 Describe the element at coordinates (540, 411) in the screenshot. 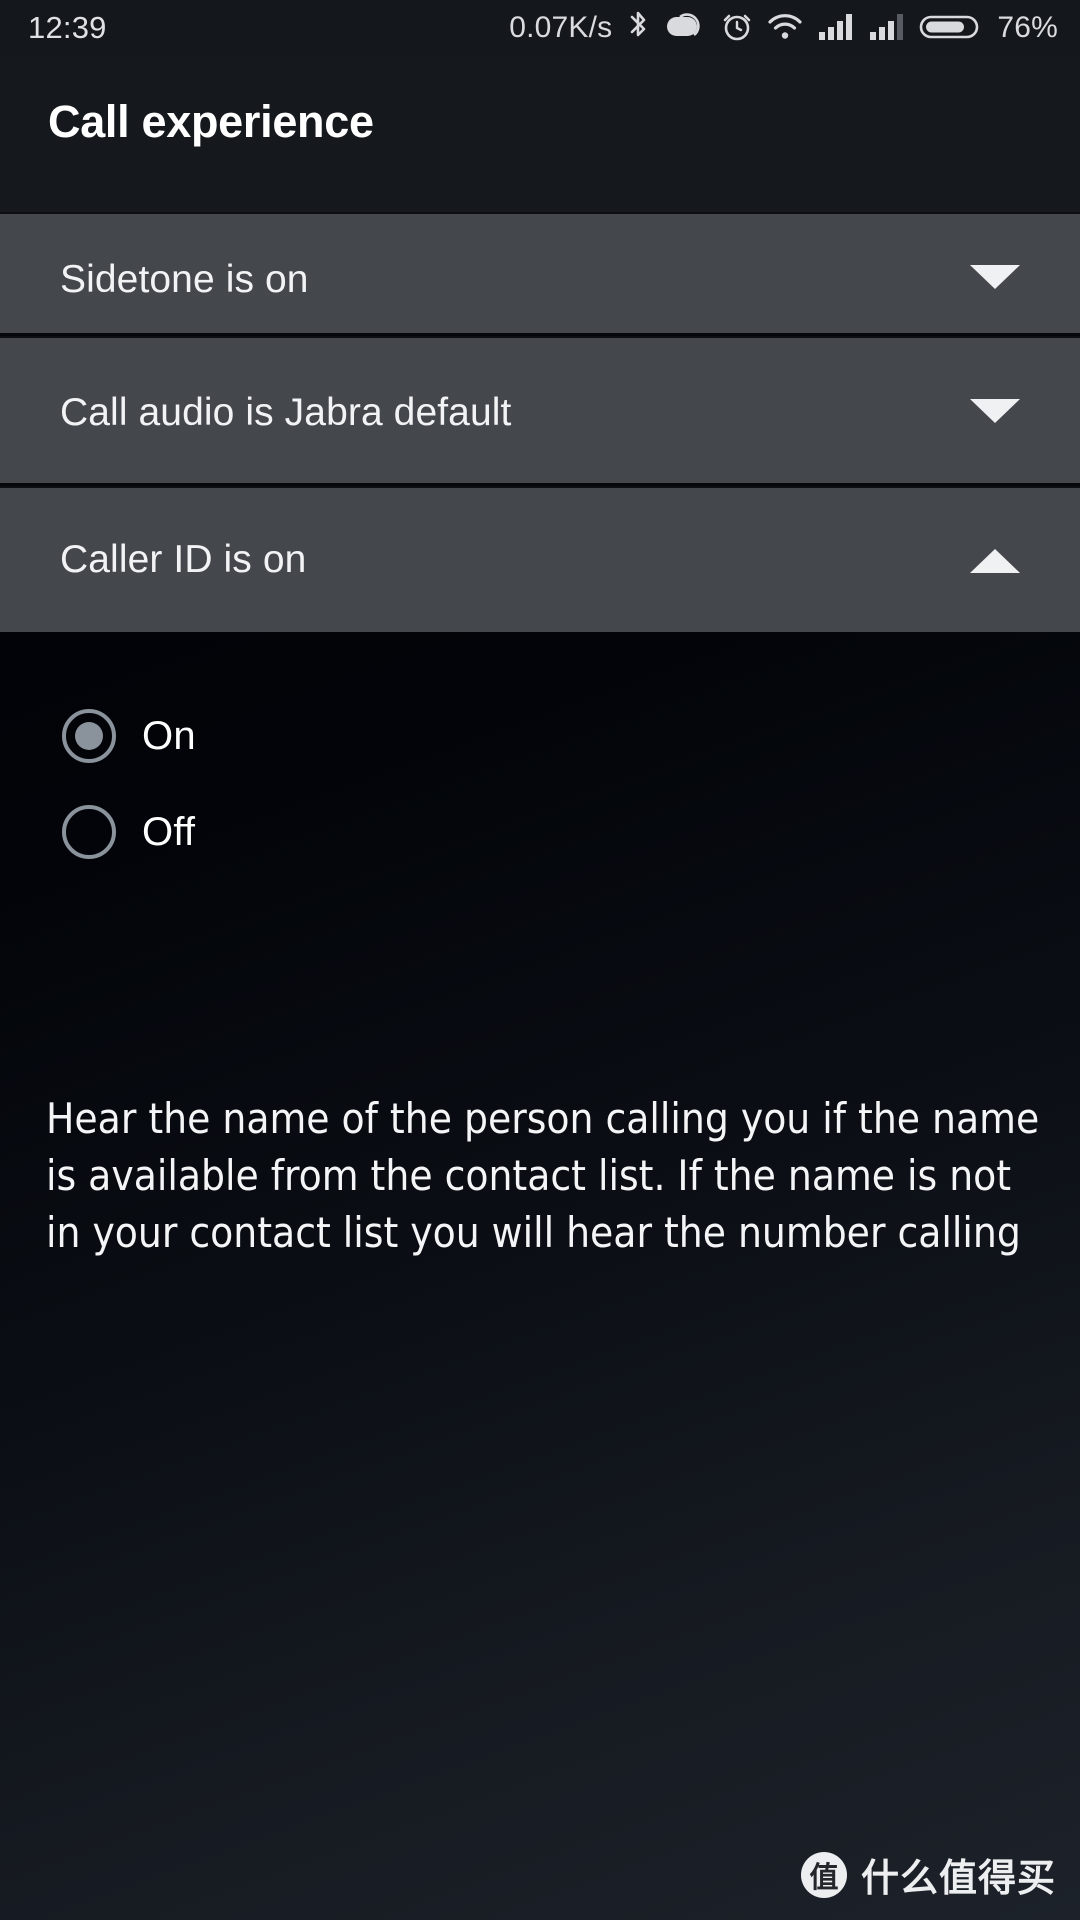

I see `settings-row-call-audio: Call audio is Jabra default` at that location.